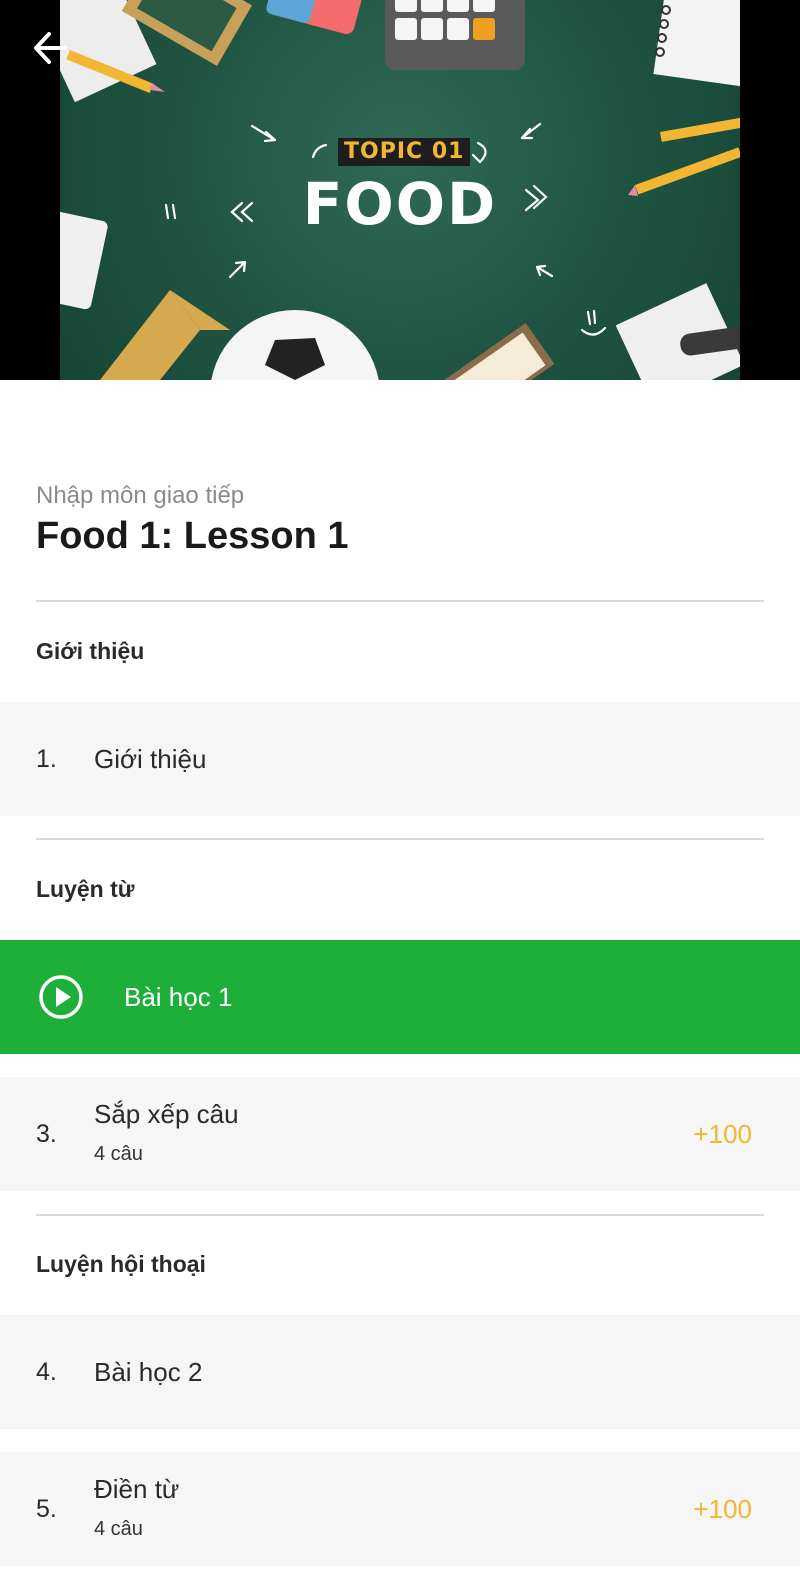 This screenshot has width=800, height=1578. What do you see at coordinates (46, 1134) in the screenshot?
I see `item-number: 3.` at bounding box center [46, 1134].